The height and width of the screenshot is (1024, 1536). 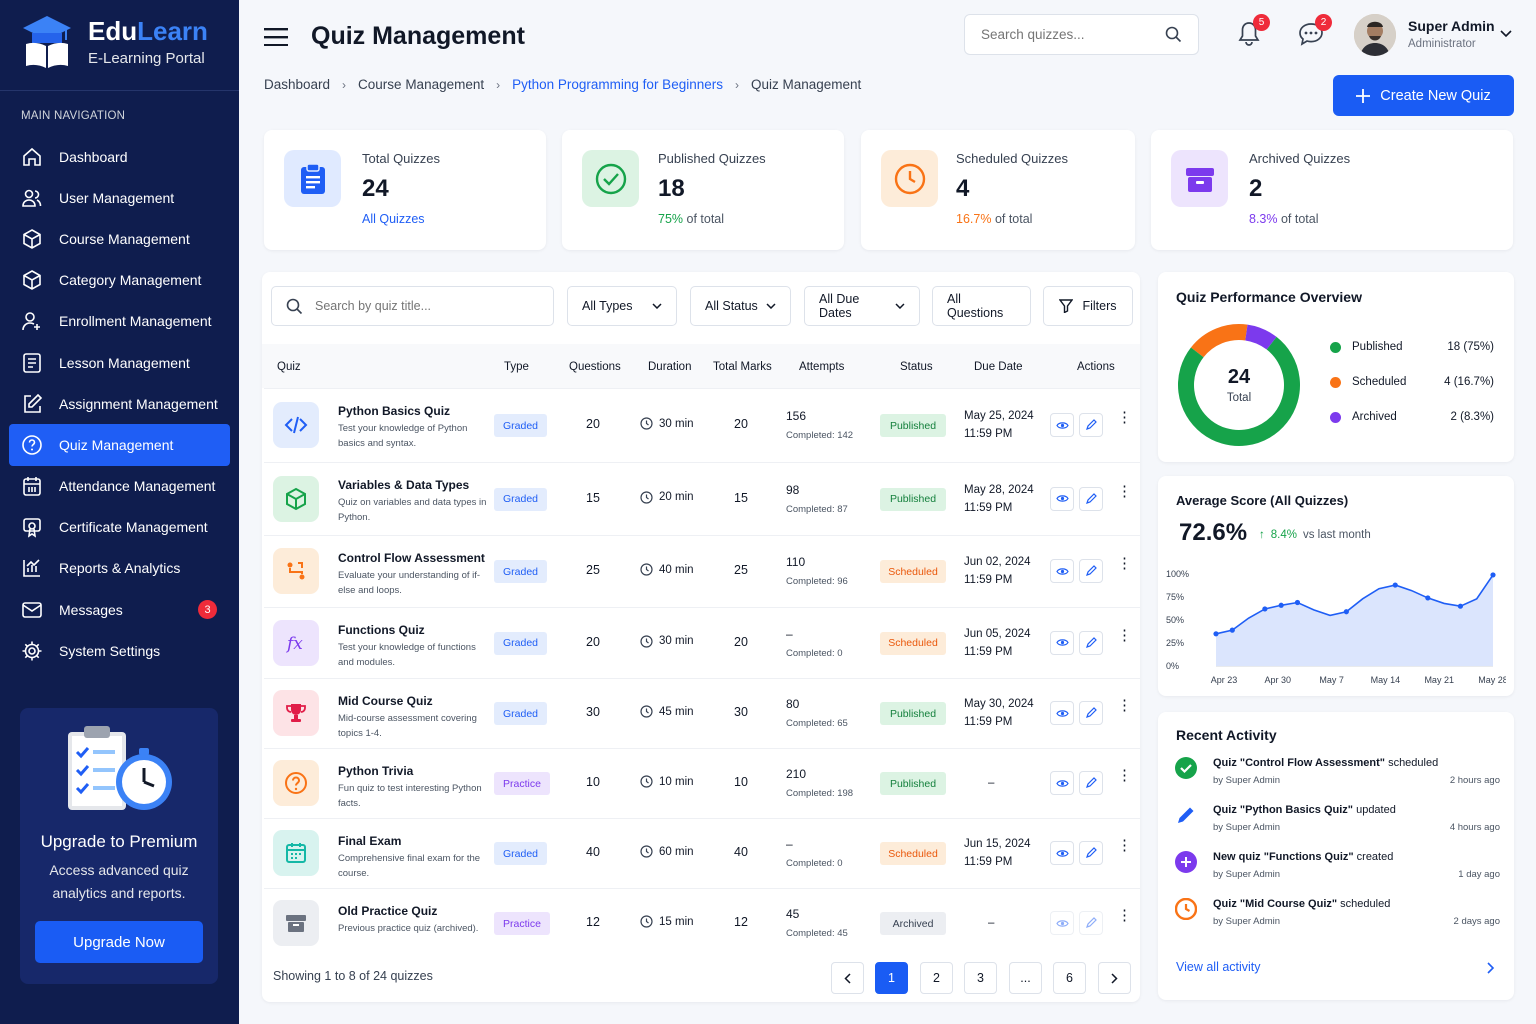 I want to click on type-filter-dropdown: All Types, so click(x=622, y=306).